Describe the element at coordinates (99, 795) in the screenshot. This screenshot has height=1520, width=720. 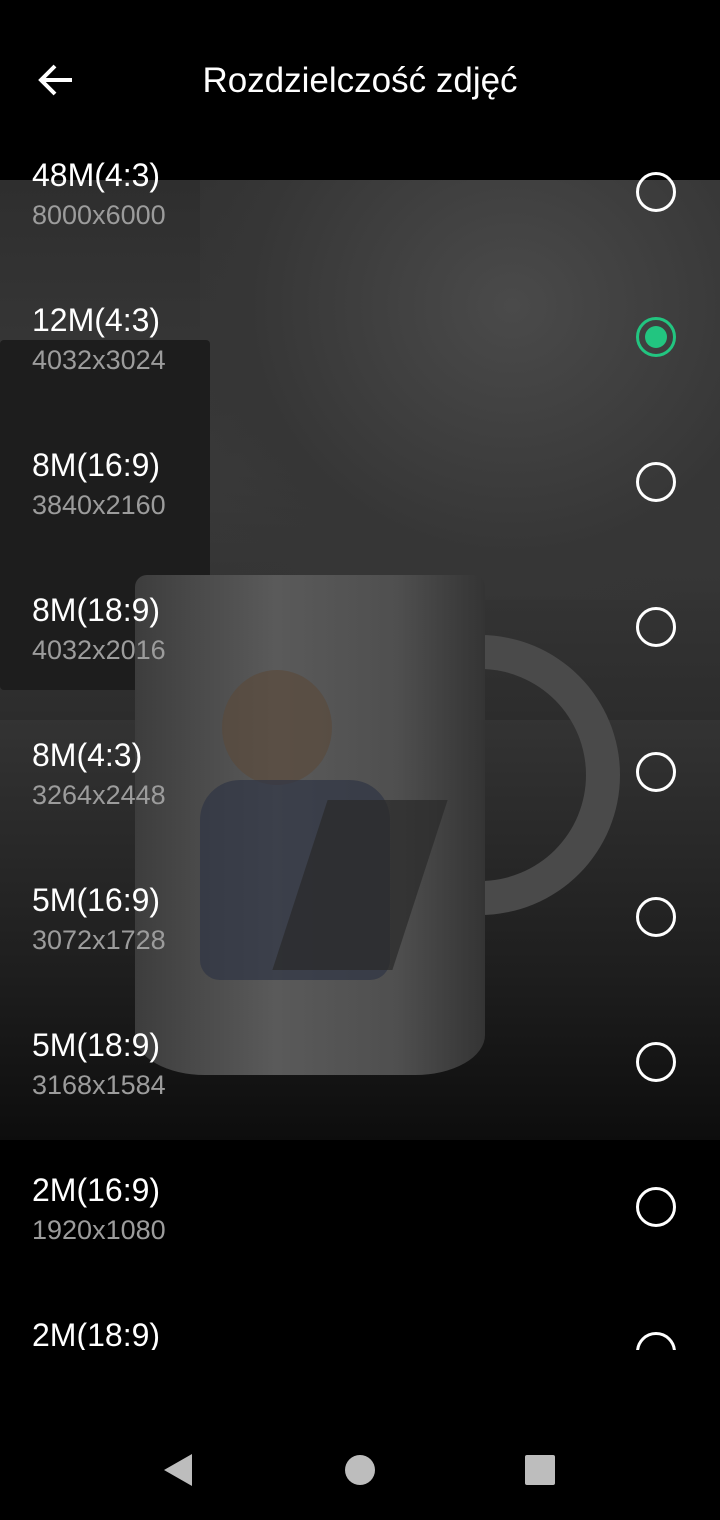
I see `resolution-size: 3264x2448` at that location.